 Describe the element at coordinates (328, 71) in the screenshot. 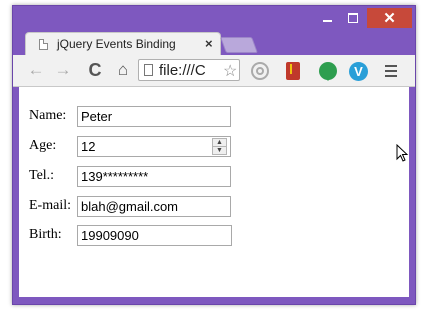

I see `extension-speech-bubble-icon` at that location.